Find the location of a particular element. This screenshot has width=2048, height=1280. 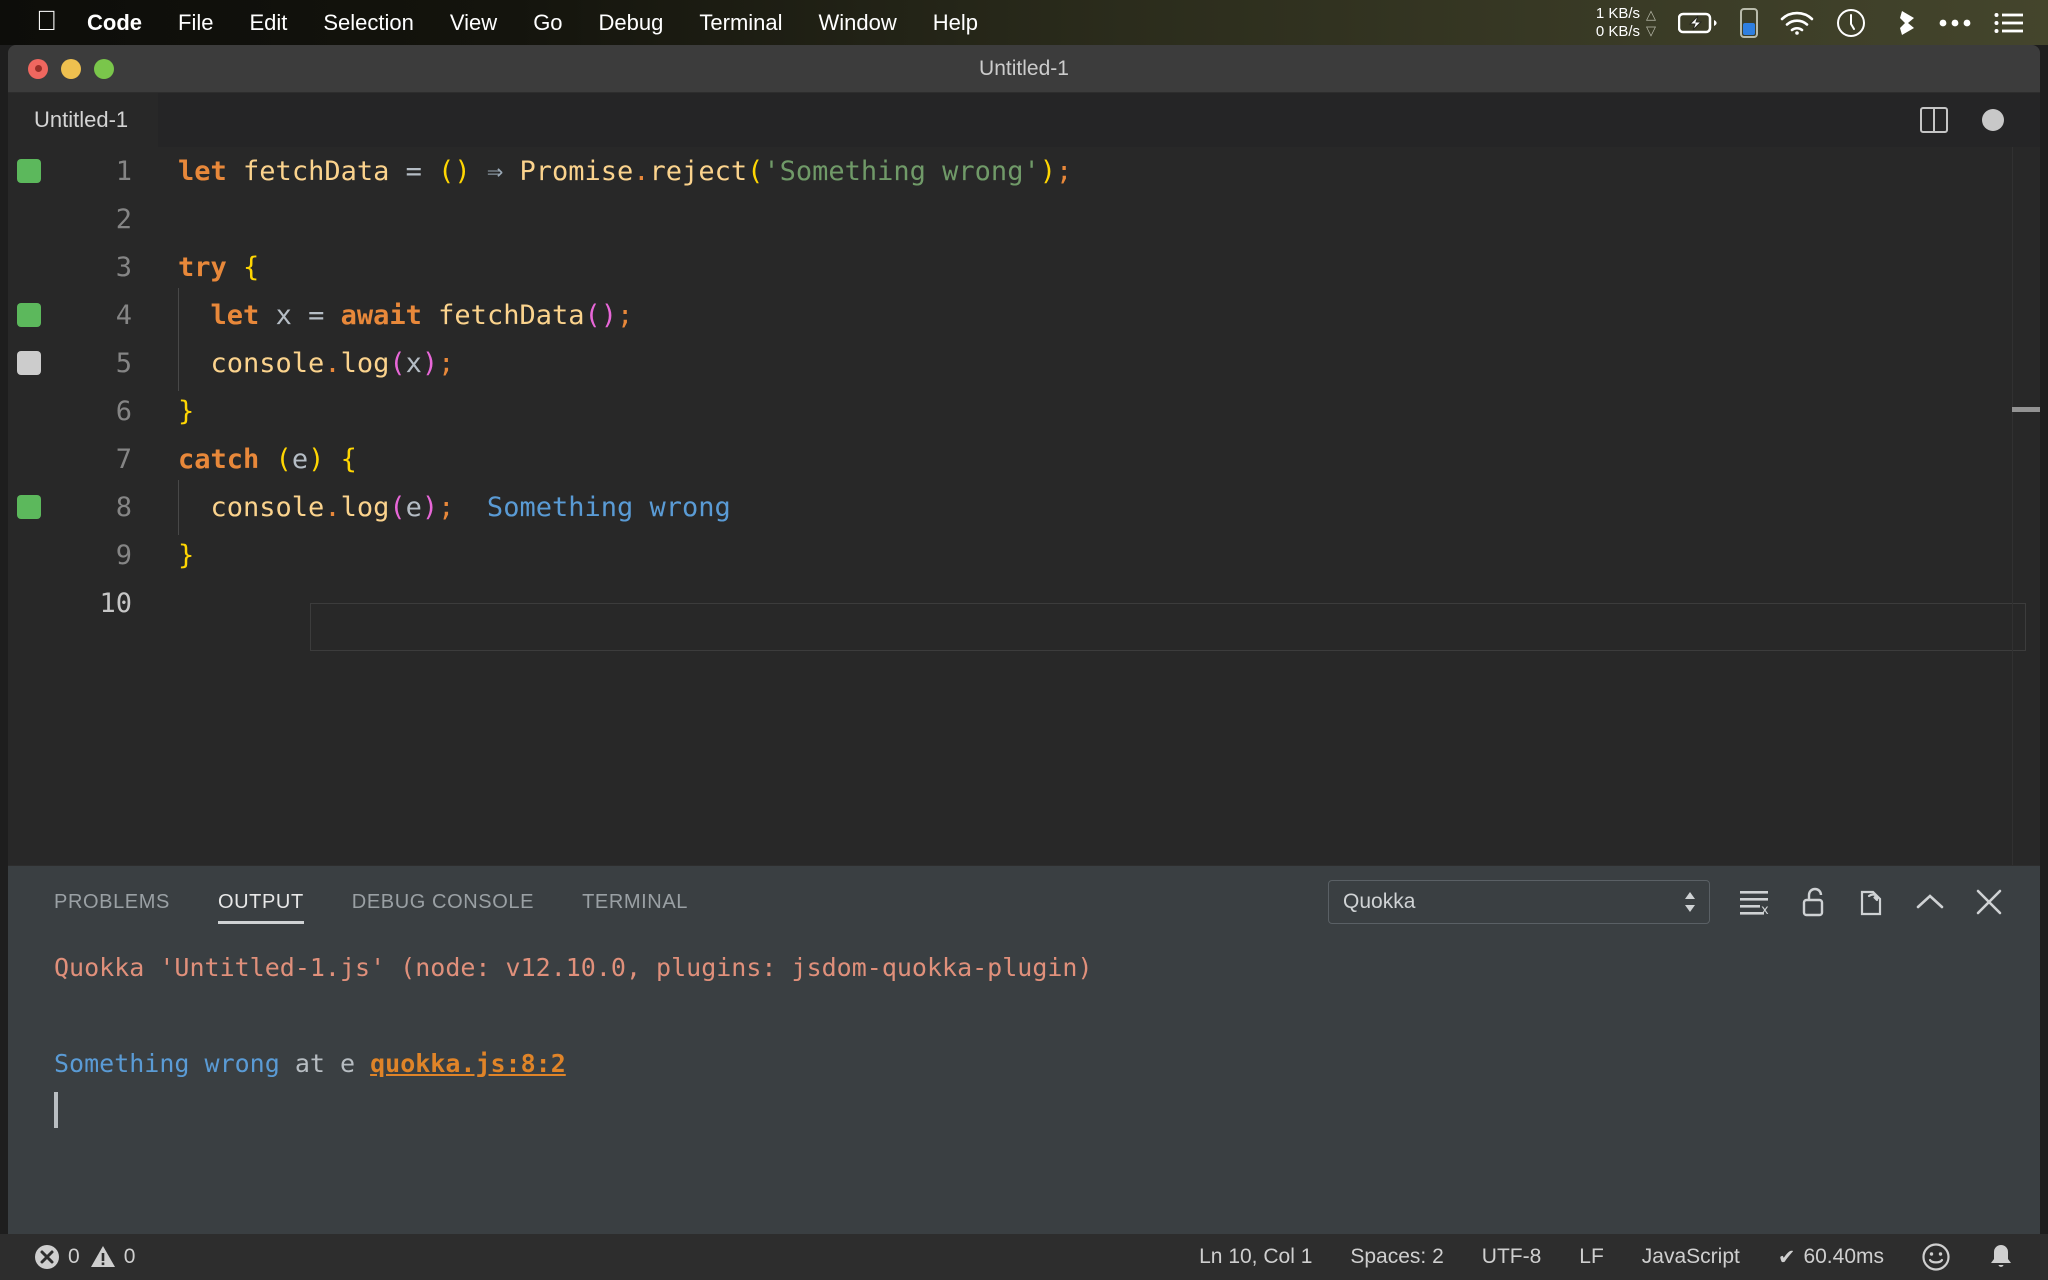

output-channel-value: Quokka is located at coordinates (1379, 901).